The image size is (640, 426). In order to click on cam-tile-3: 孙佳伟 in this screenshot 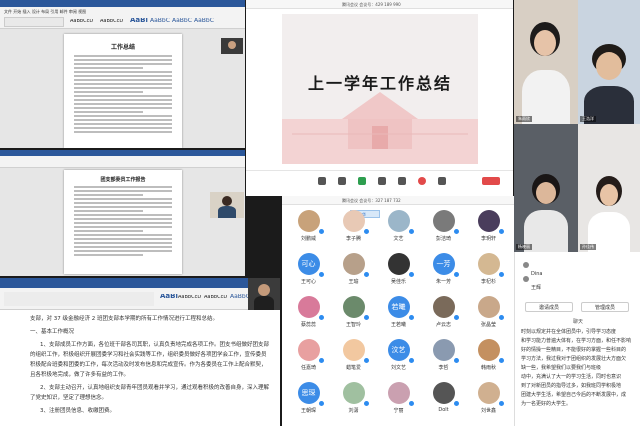, I will do `click(609, 188)`.